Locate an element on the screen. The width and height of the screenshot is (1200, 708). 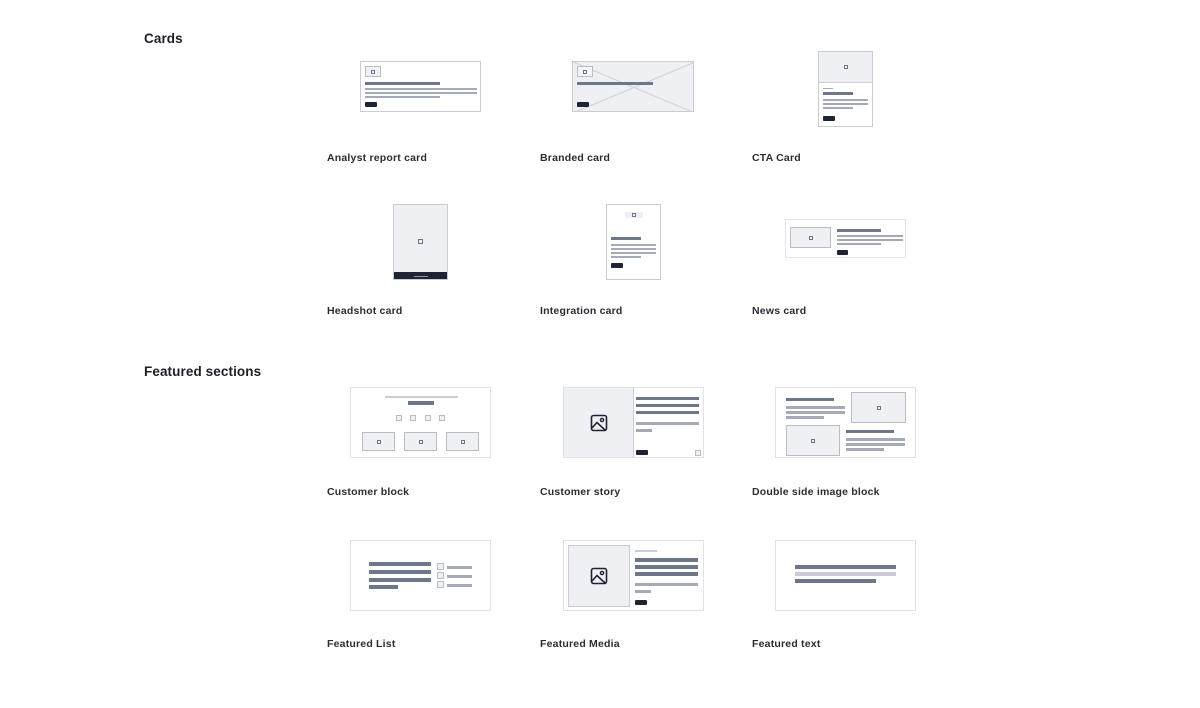
analyst-report-card-thumbnail is located at coordinates (420, 86).